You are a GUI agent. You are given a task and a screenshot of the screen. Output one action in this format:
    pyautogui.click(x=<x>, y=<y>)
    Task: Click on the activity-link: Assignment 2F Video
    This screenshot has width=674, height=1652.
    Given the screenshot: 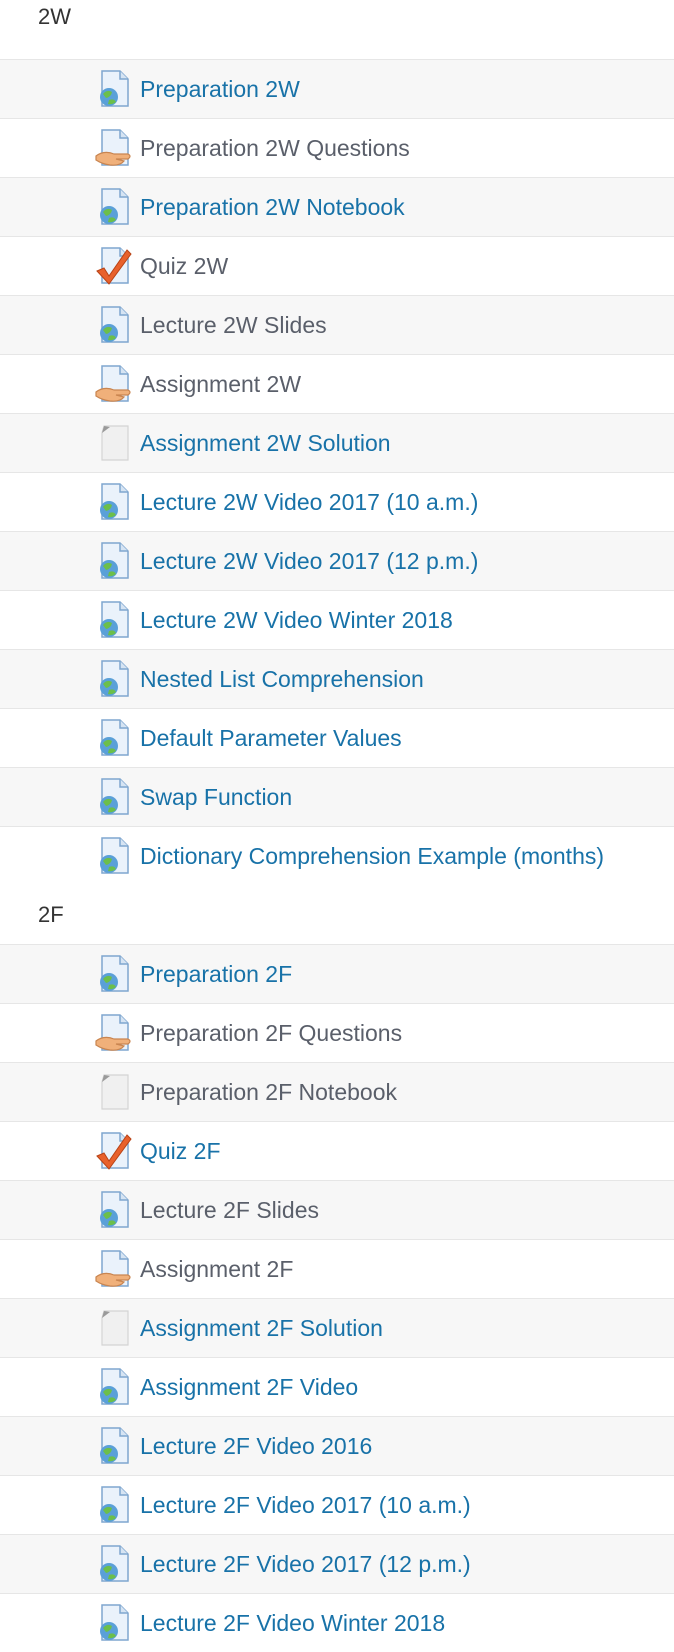 What is the action you would take?
    pyautogui.click(x=249, y=1387)
    